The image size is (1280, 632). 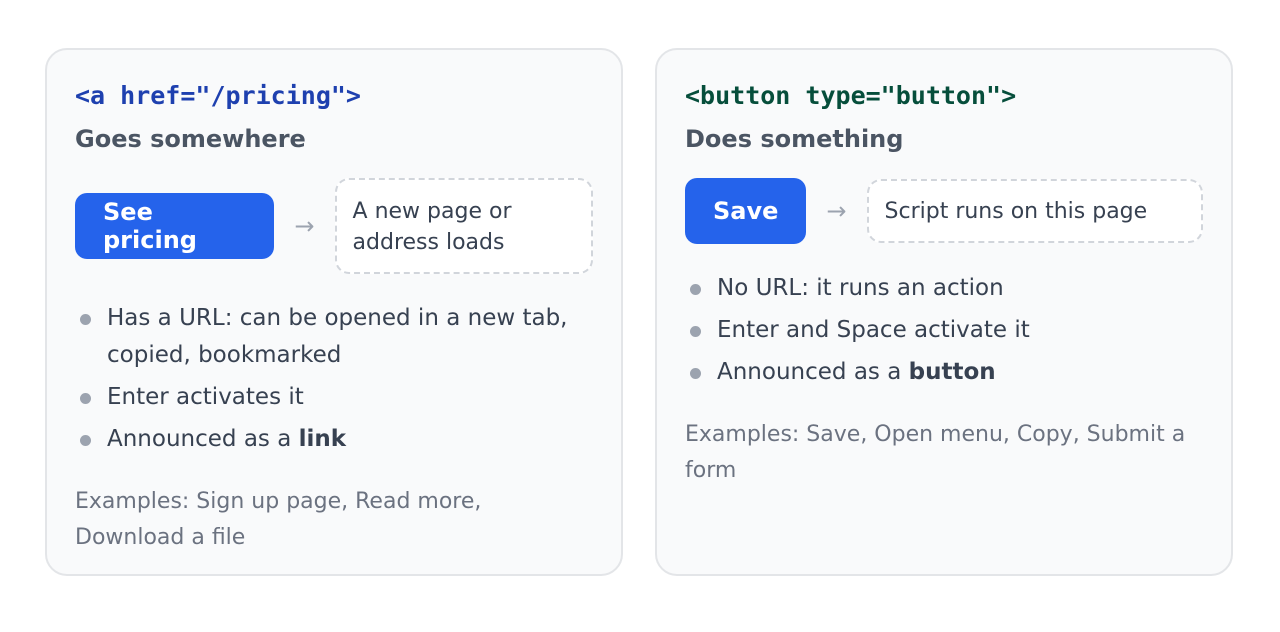 I want to click on button-result-box: Script runs on this page, so click(x=1034, y=211).